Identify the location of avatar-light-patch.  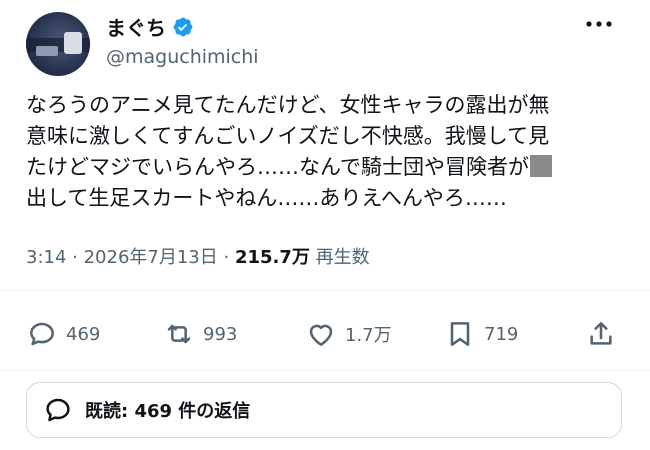
(73, 43).